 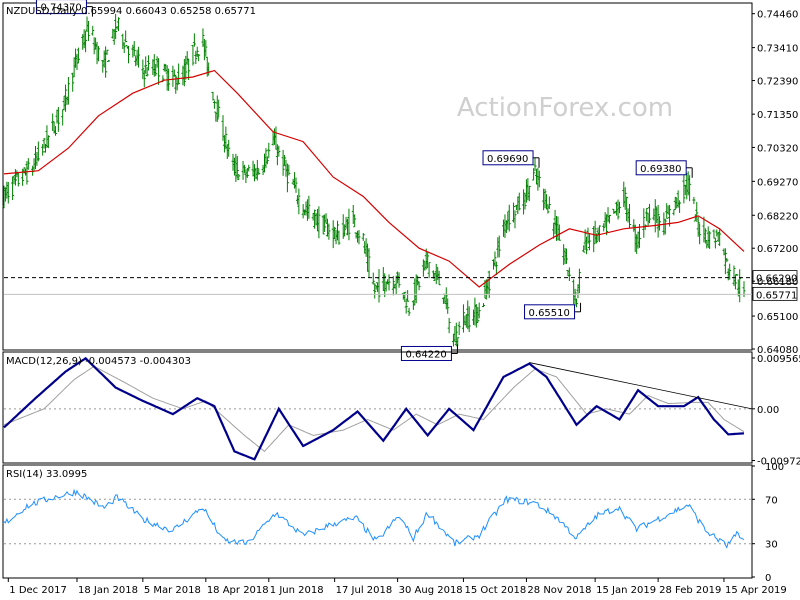 I want to click on price-tick-label: 0.65100, so click(x=777, y=317).